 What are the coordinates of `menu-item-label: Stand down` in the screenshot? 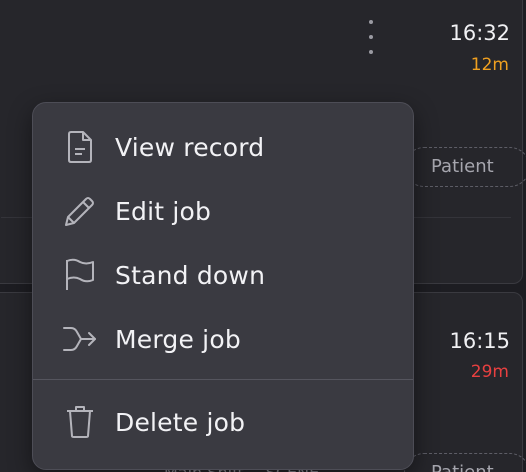 It's located at (190, 275).